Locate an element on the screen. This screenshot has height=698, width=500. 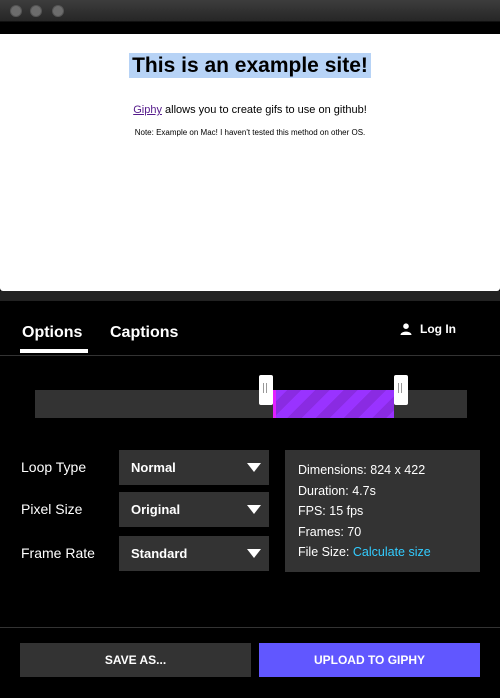
preview-divider is located at coordinates (250, 296).